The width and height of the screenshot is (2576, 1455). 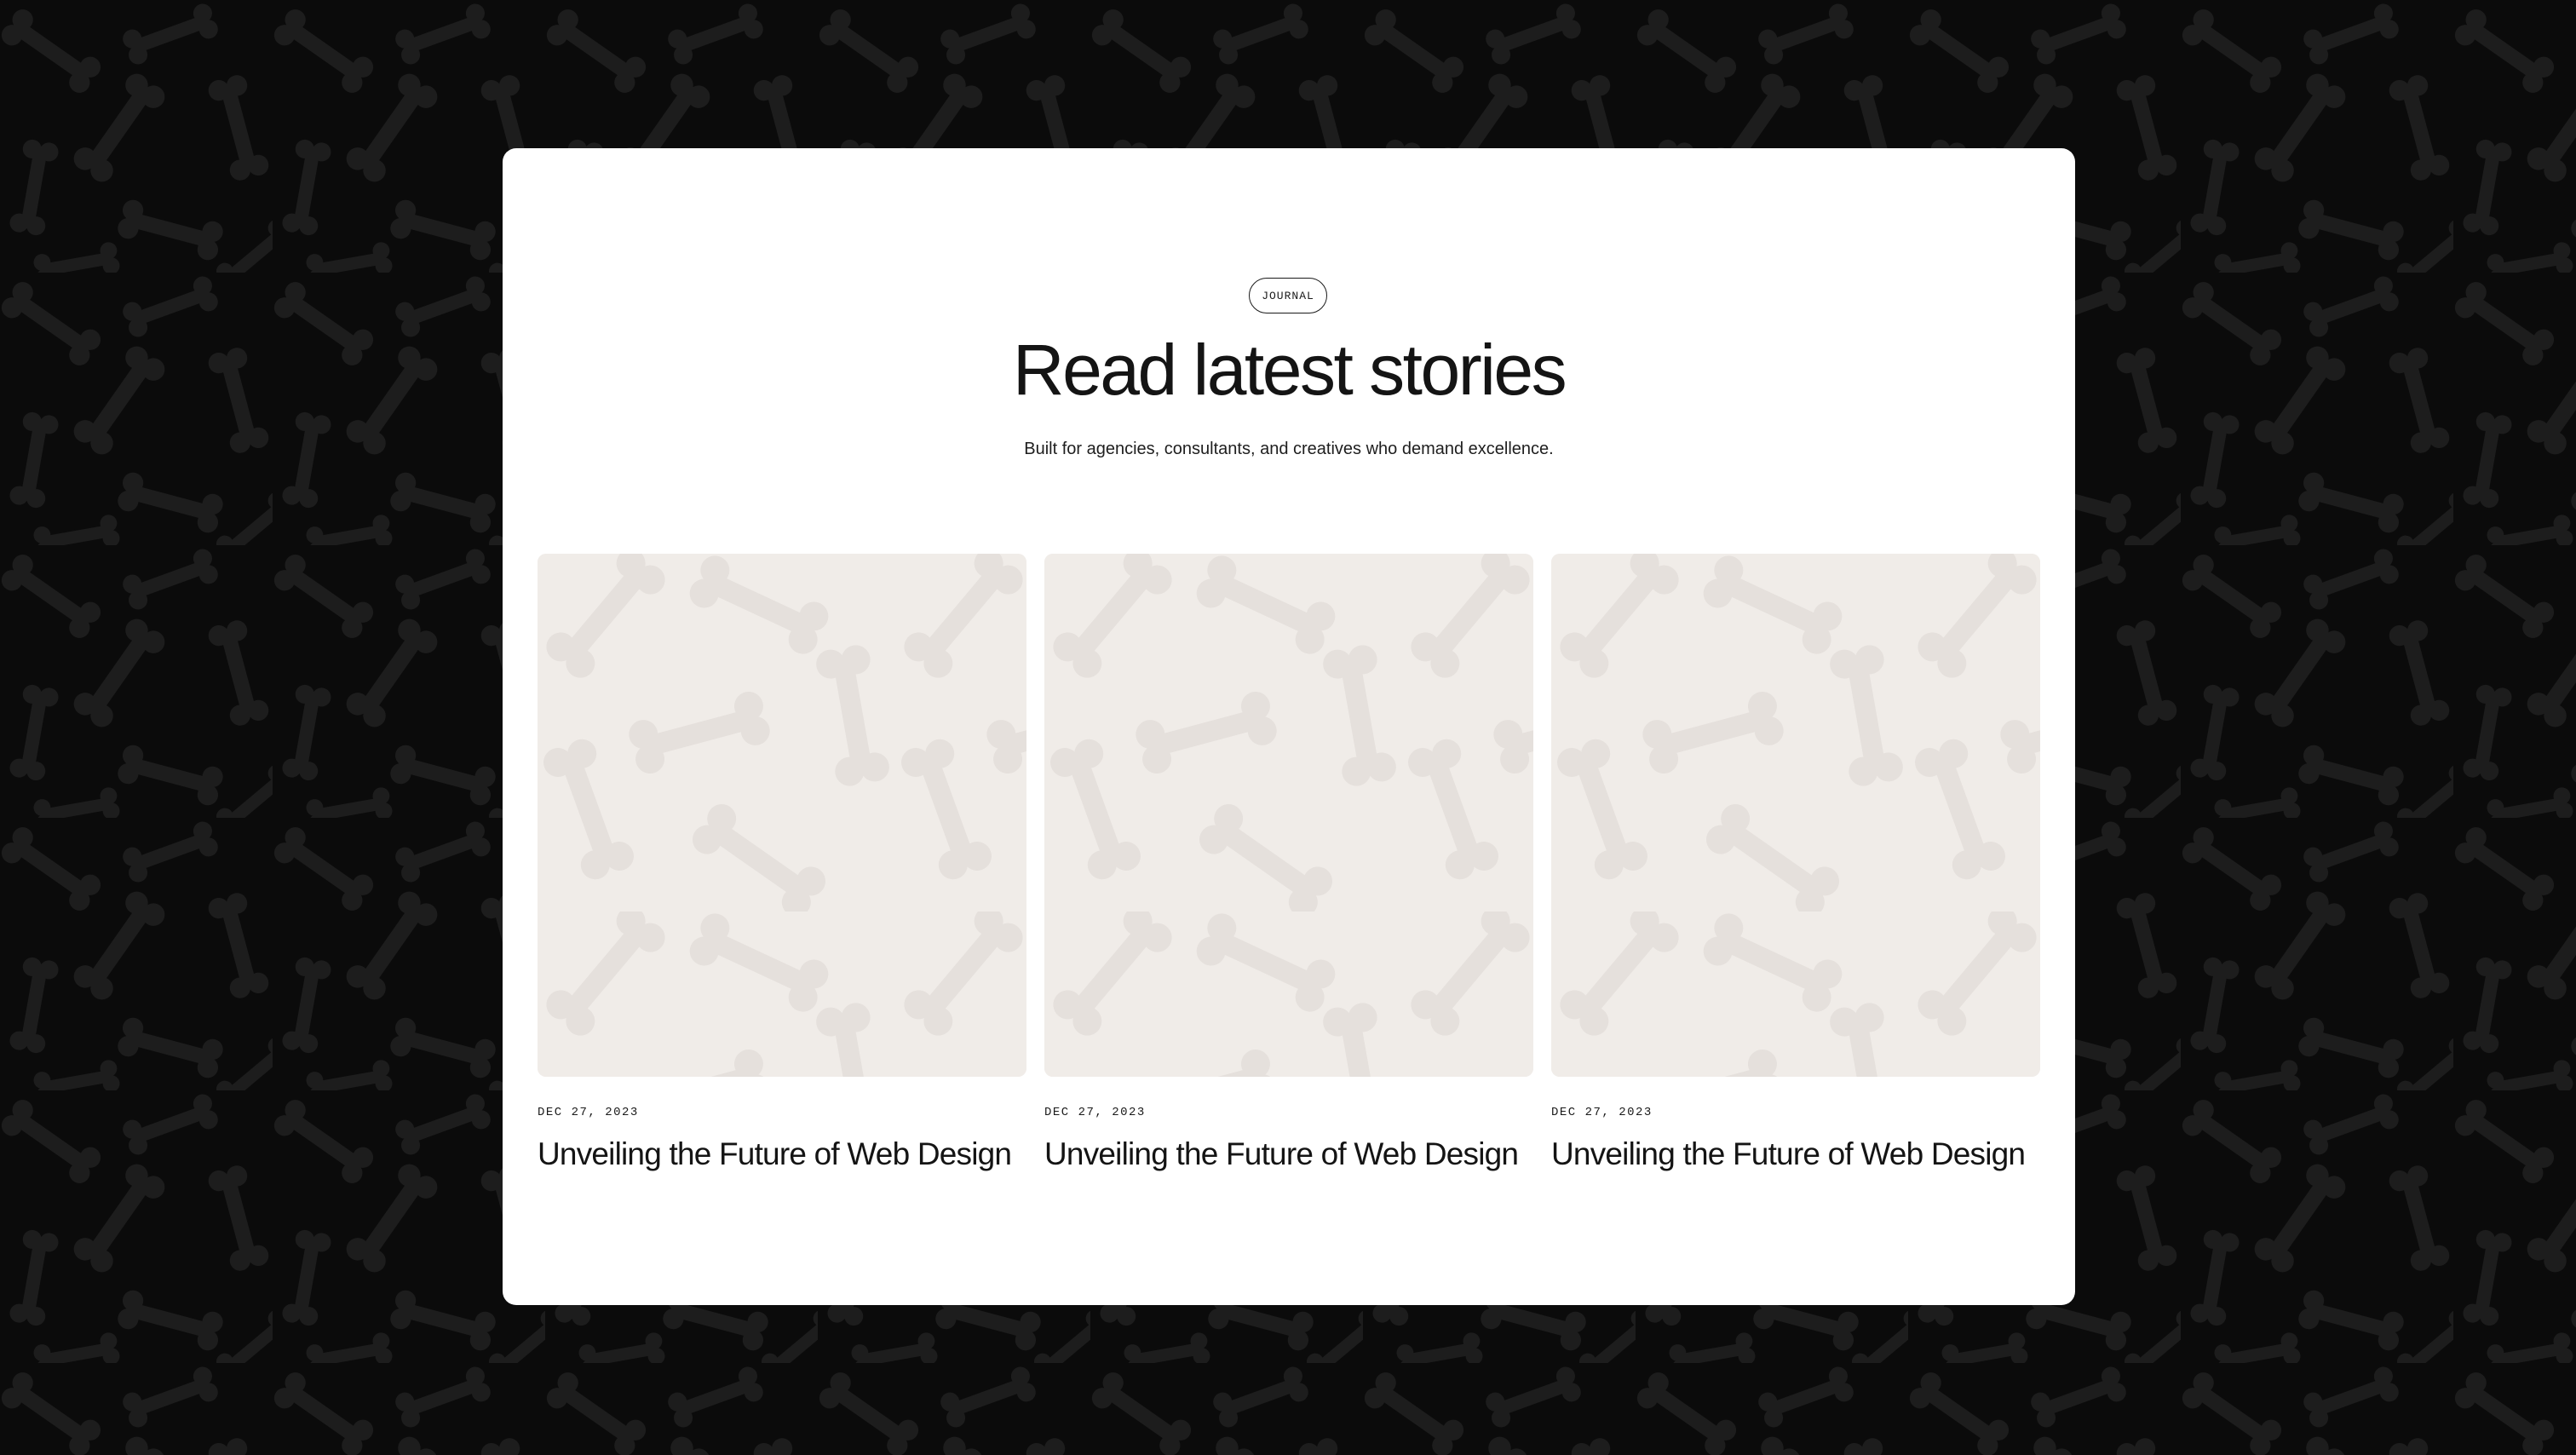 I want to click on section-heading: Read latest stories, so click(x=1289, y=370).